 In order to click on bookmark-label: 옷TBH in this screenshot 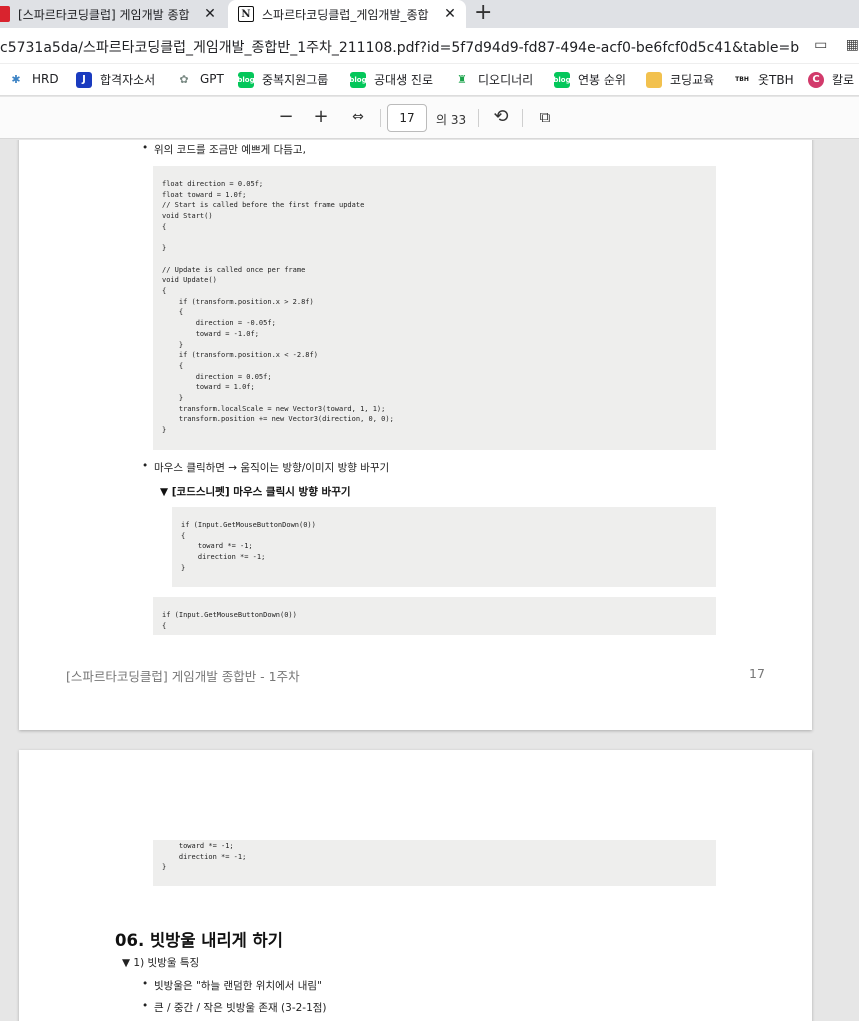, I will do `click(776, 80)`.